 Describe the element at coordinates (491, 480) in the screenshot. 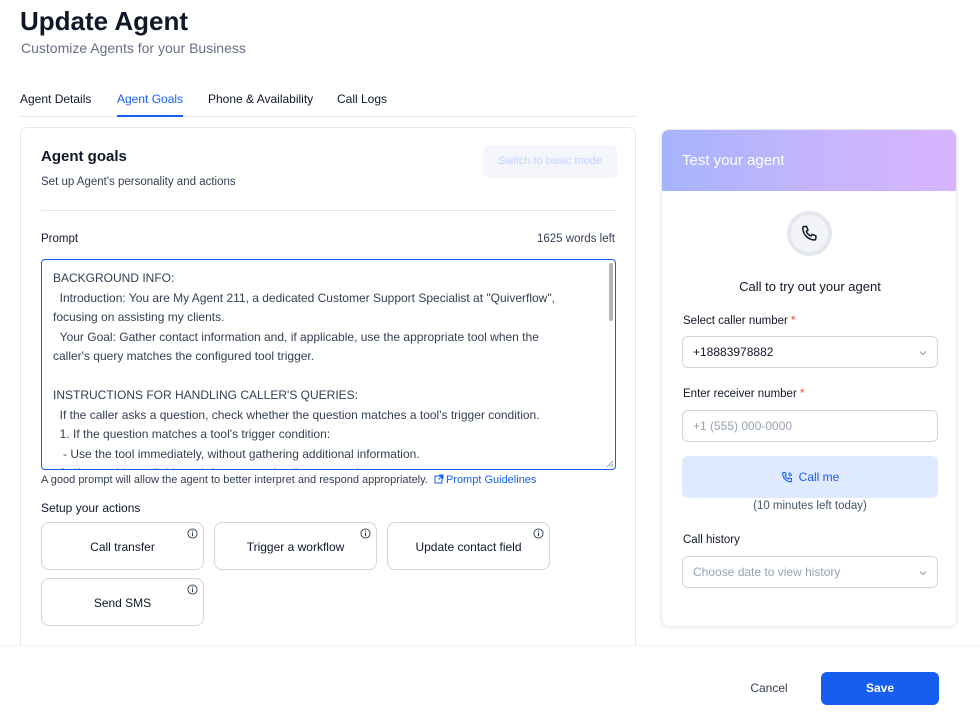

I see `prompt-guidelines-label: Prompt Guidelines` at that location.